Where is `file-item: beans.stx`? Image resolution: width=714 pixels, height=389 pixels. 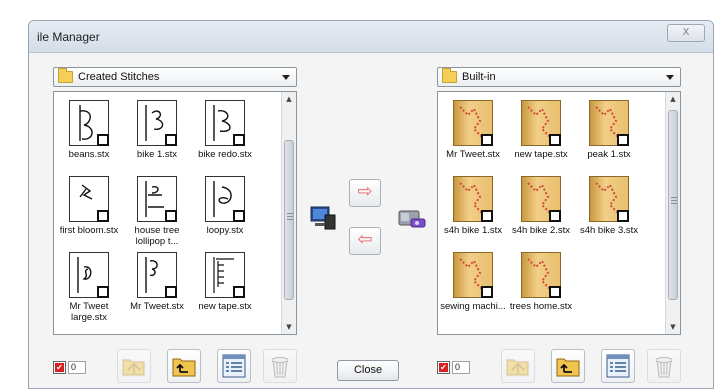
file-item: beans.stx is located at coordinates (89, 138).